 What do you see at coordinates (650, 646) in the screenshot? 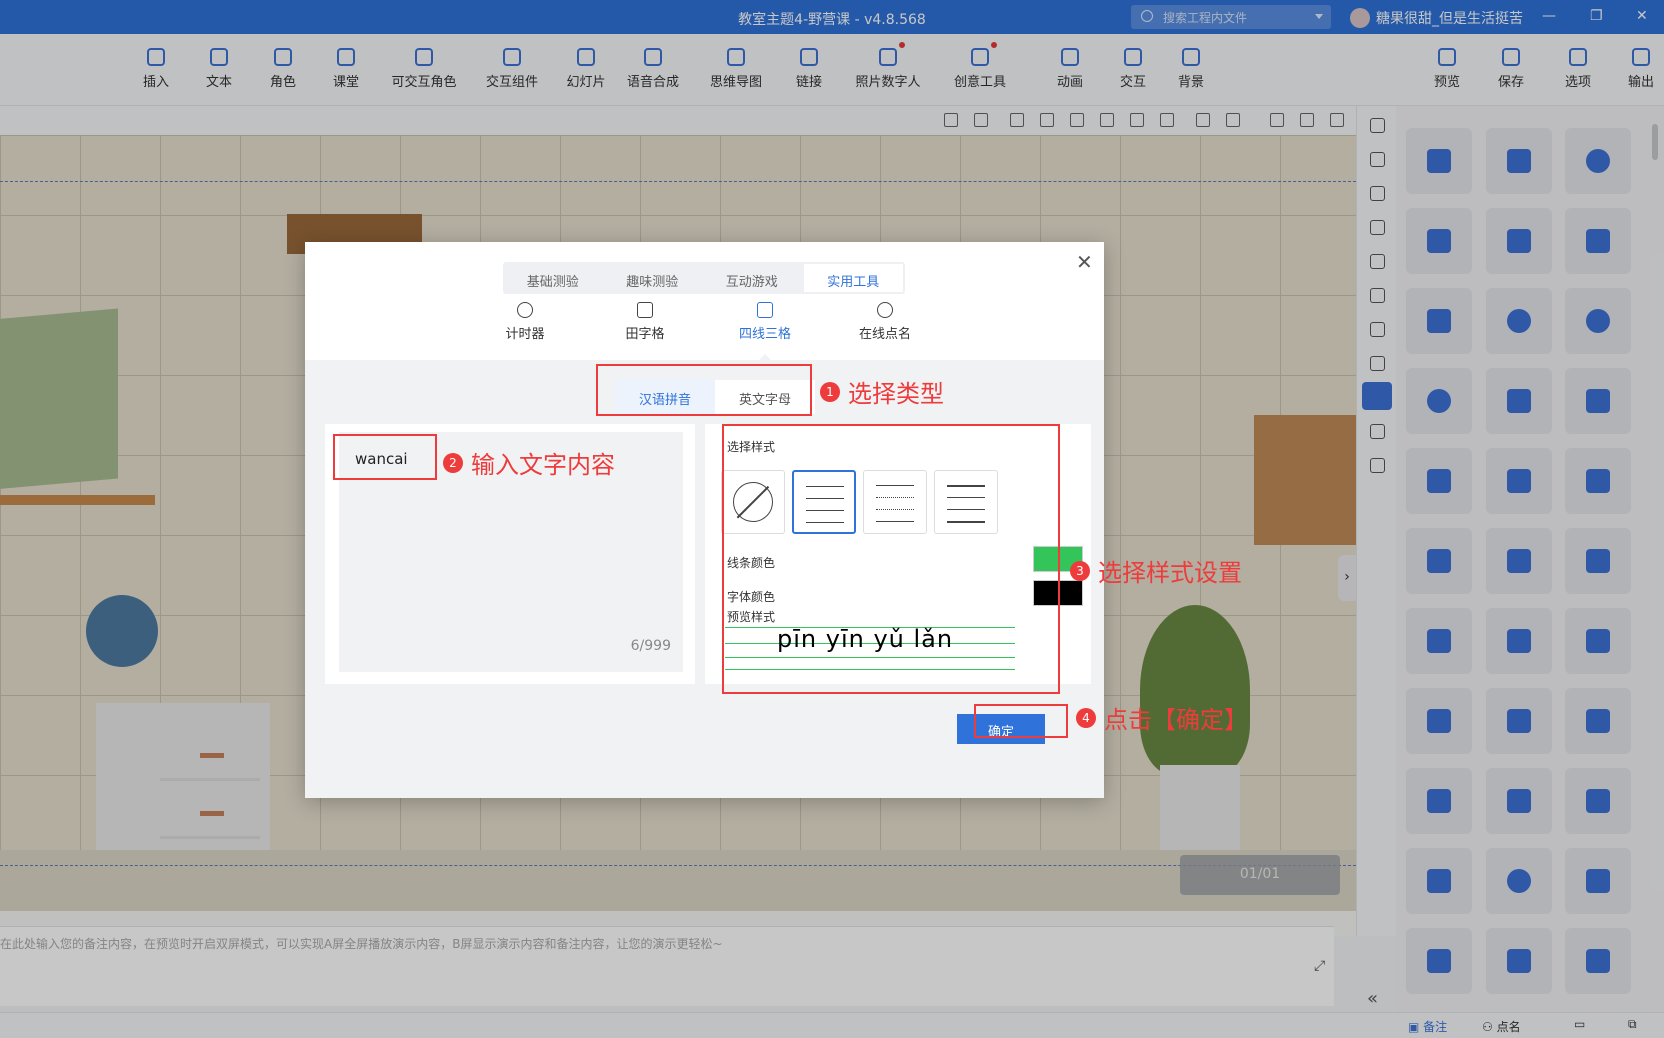
I see `char-count: 6/999` at bounding box center [650, 646].